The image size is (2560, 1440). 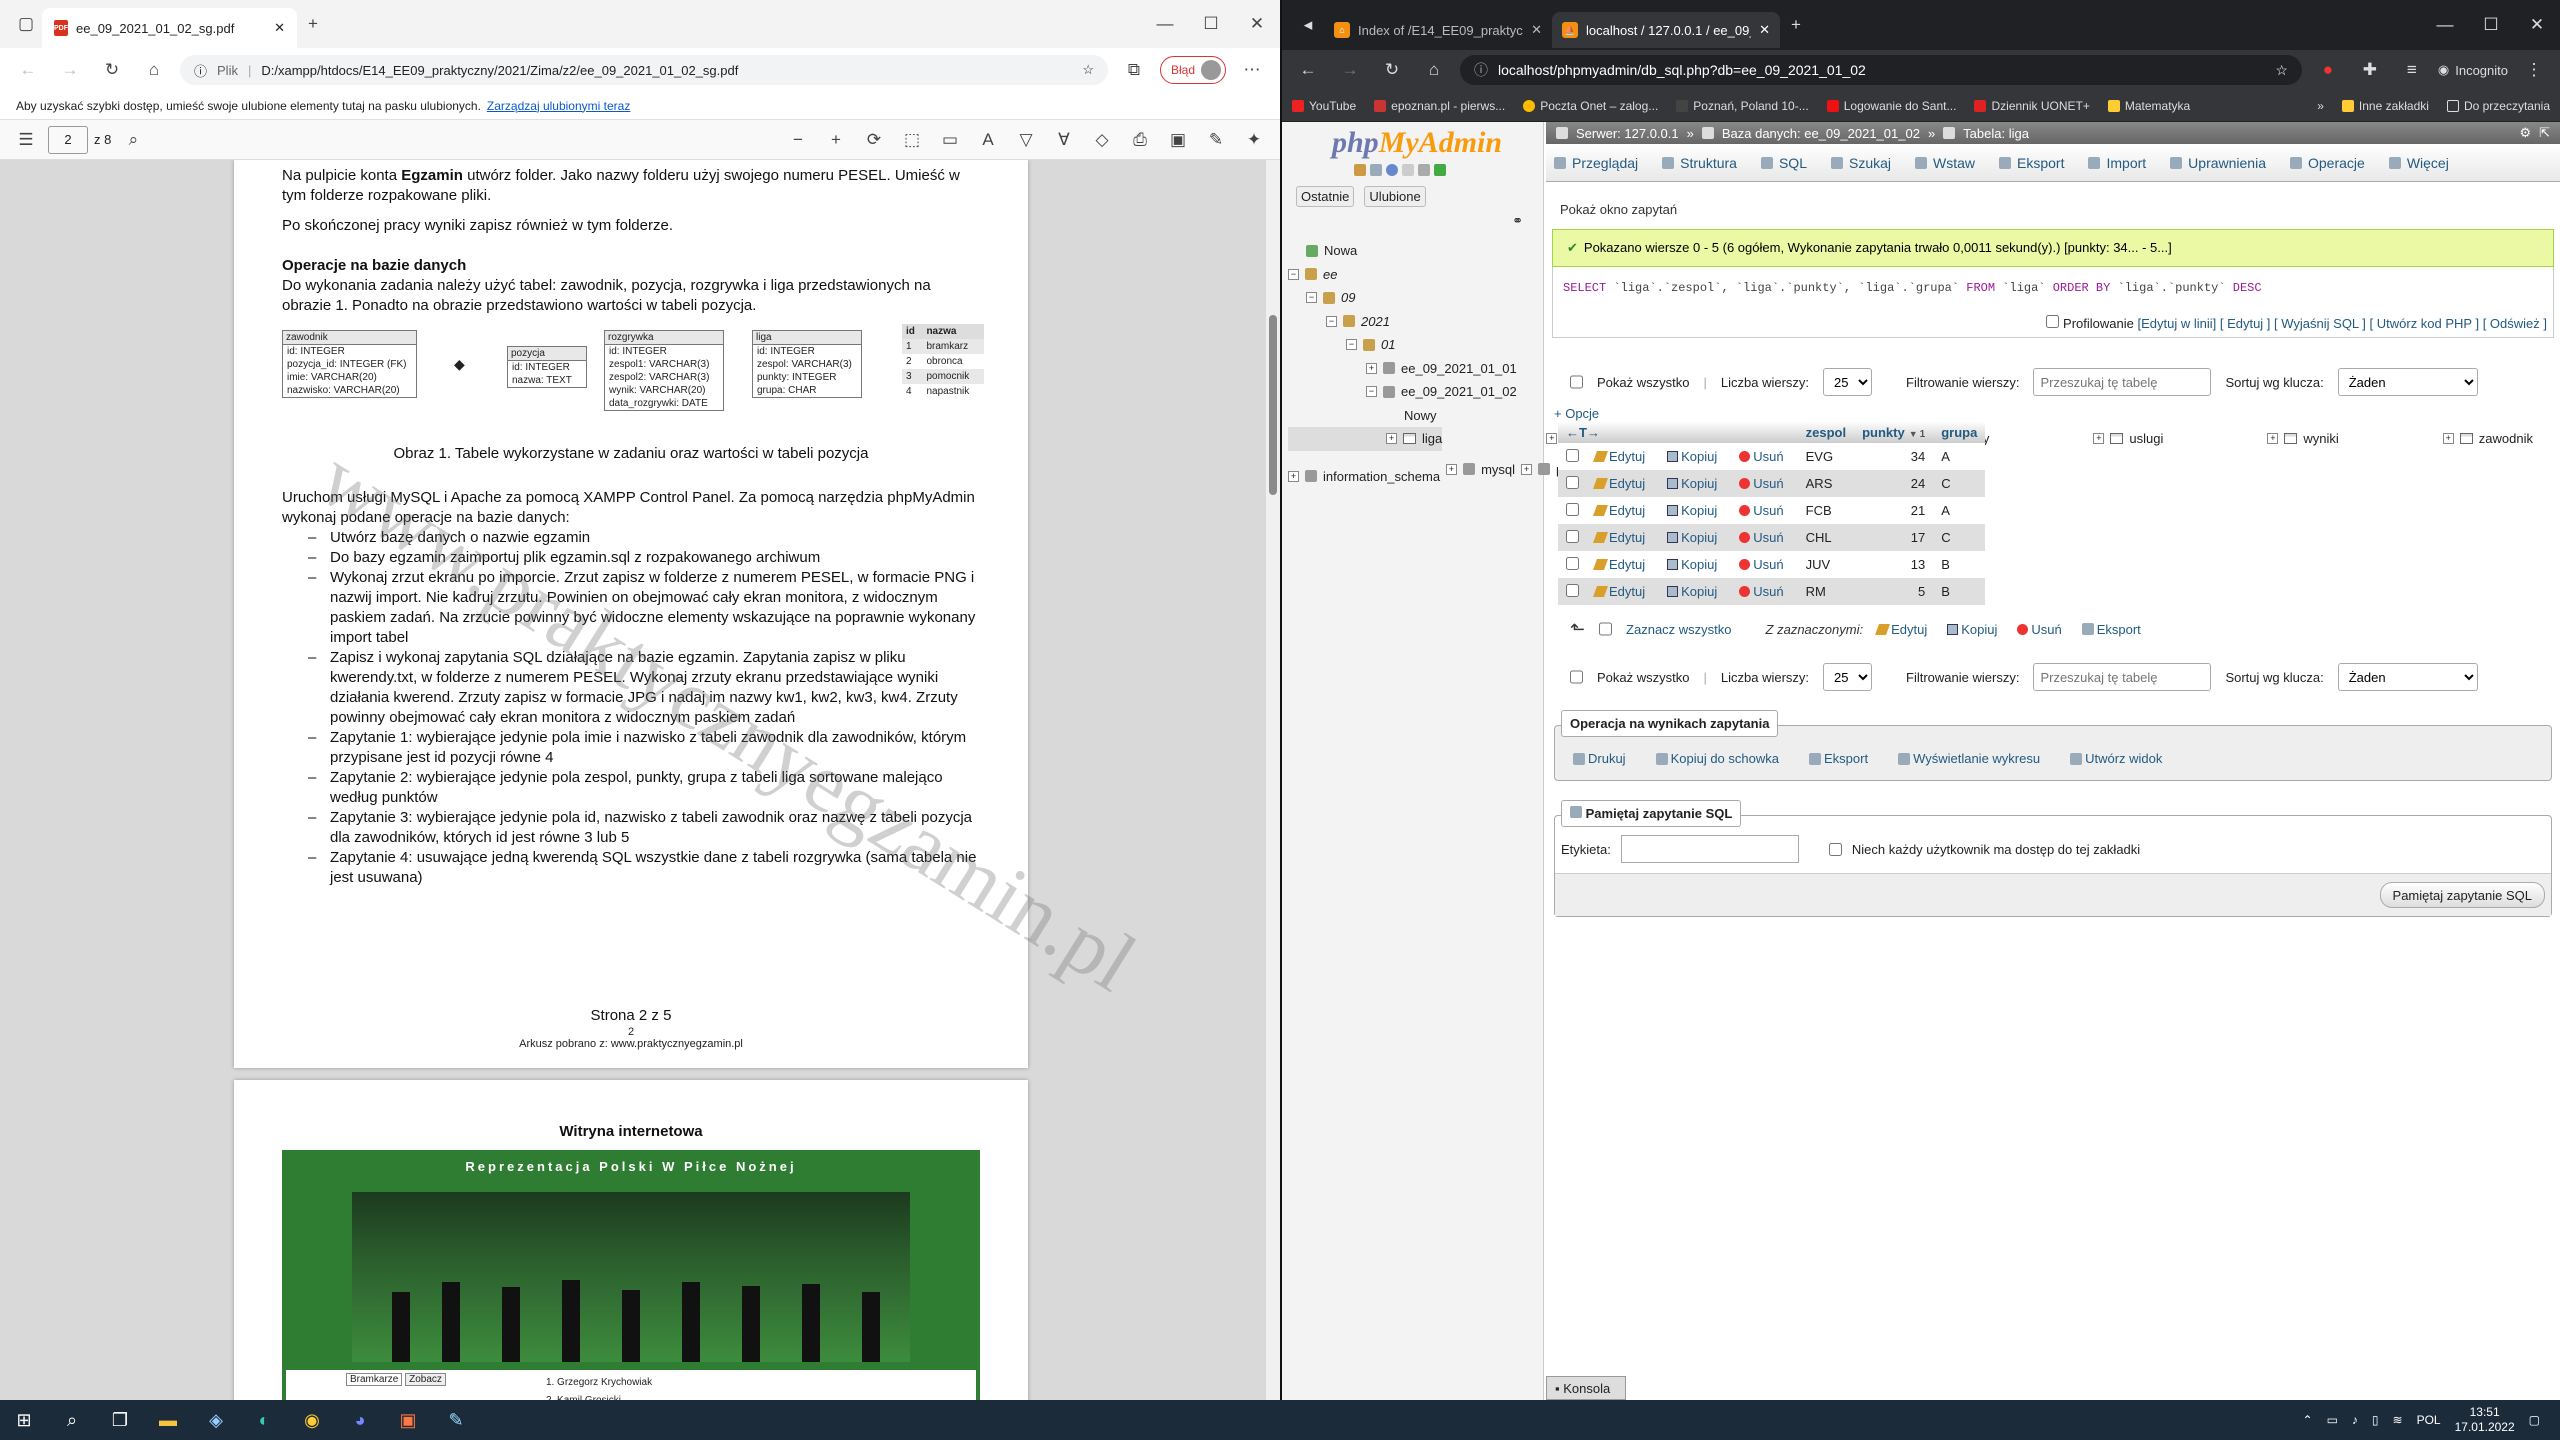 I want to click on profiling-checkbox, so click(x=2053, y=321).